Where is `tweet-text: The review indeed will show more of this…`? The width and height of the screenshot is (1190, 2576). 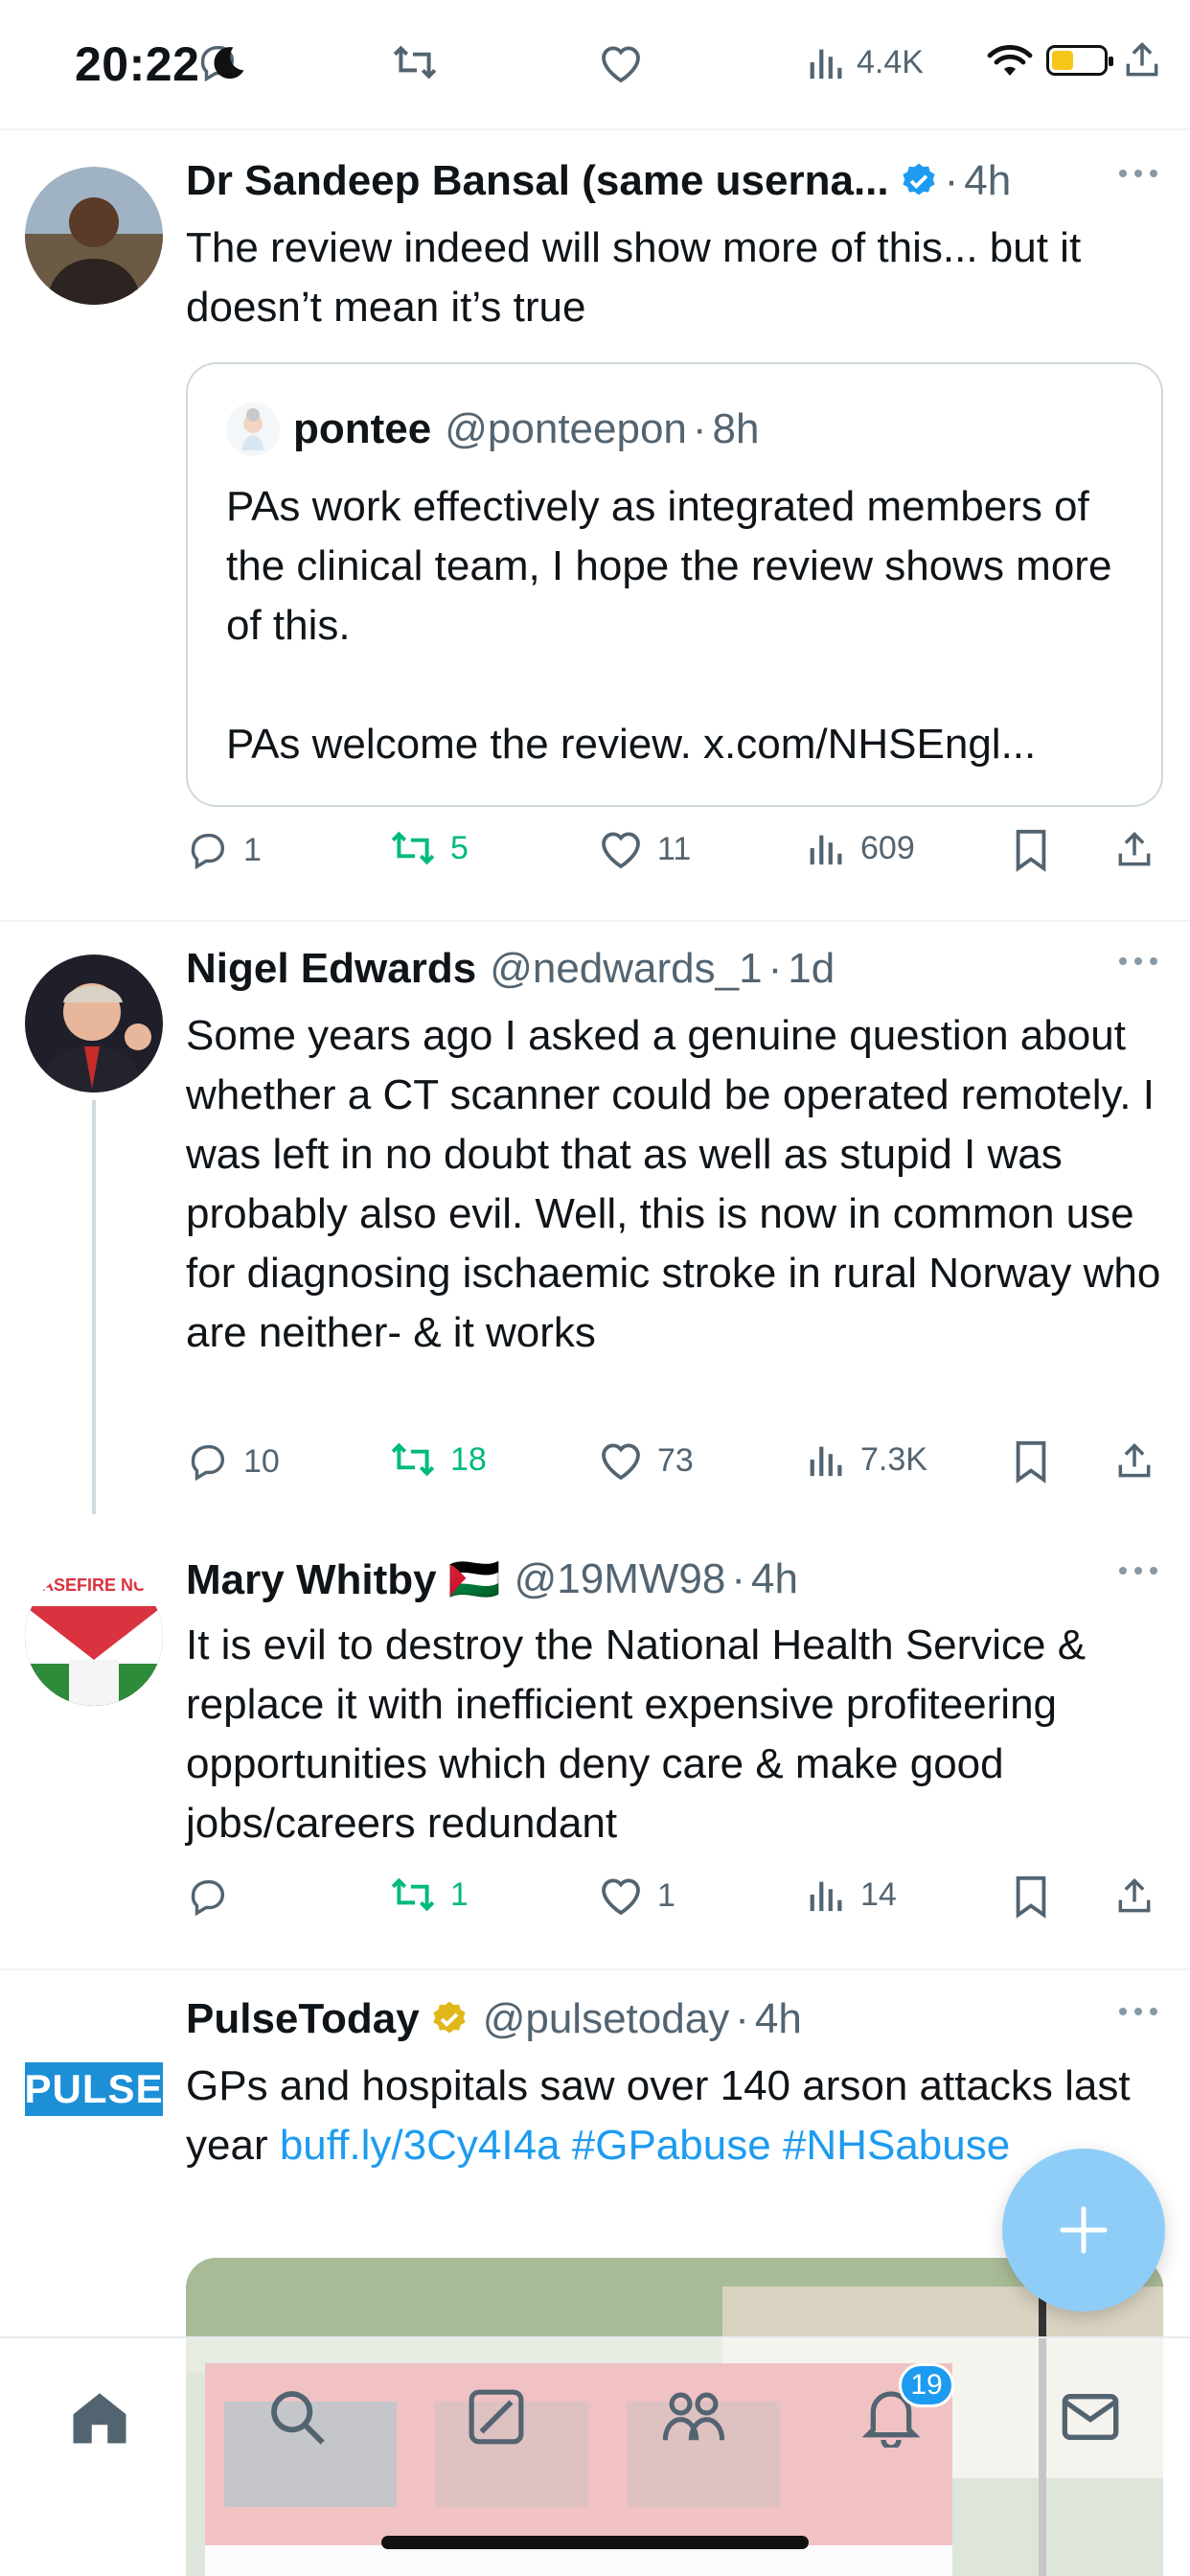 tweet-text: The review indeed will show more of this… is located at coordinates (634, 277).